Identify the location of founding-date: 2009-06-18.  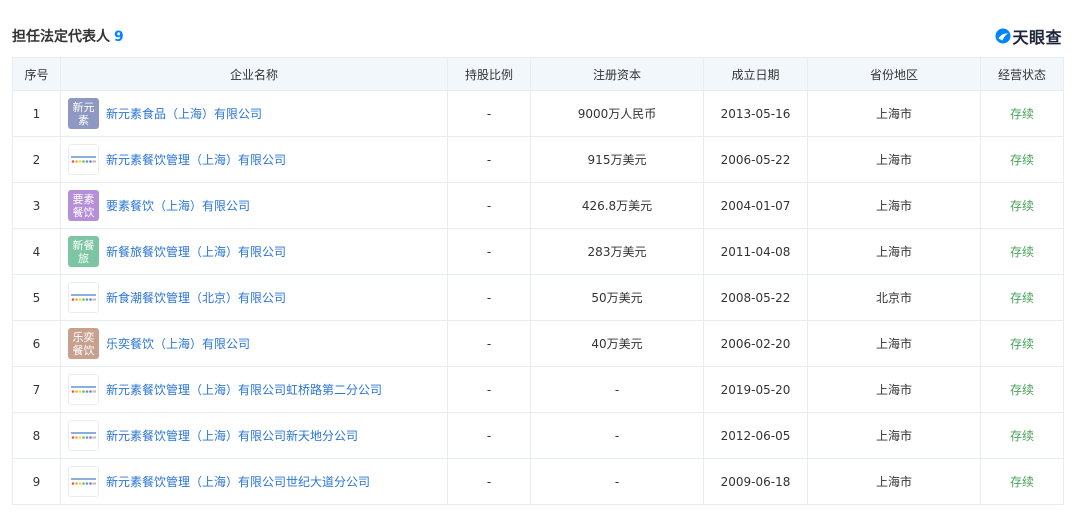
(755, 481).